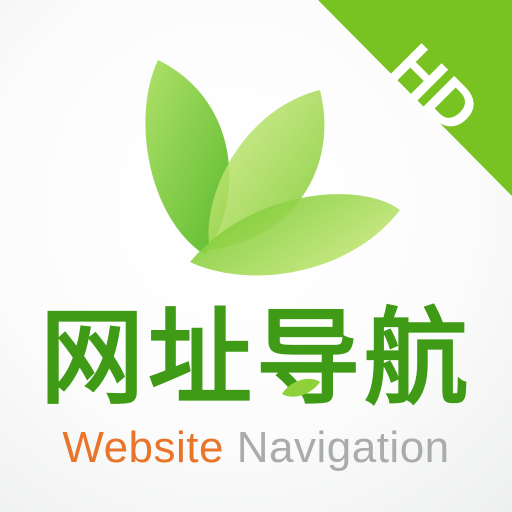 The height and width of the screenshot is (512, 512). I want to click on hd-corner-banner: HD, so click(415, 98).